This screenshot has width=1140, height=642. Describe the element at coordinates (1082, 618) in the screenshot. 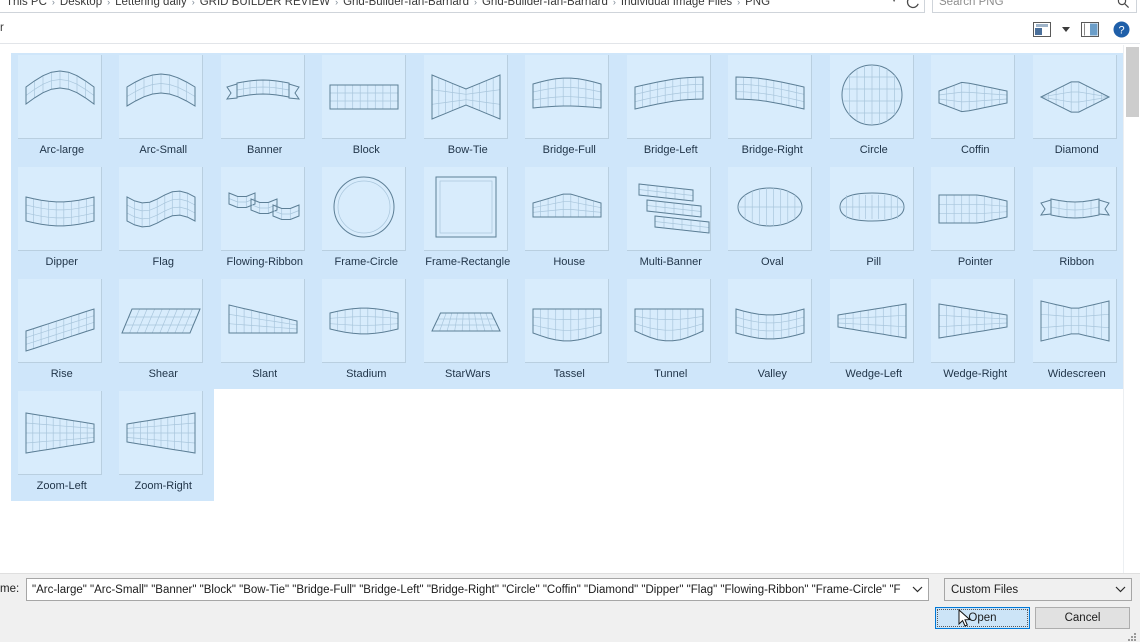

I see `cancel-button: Cancel` at that location.